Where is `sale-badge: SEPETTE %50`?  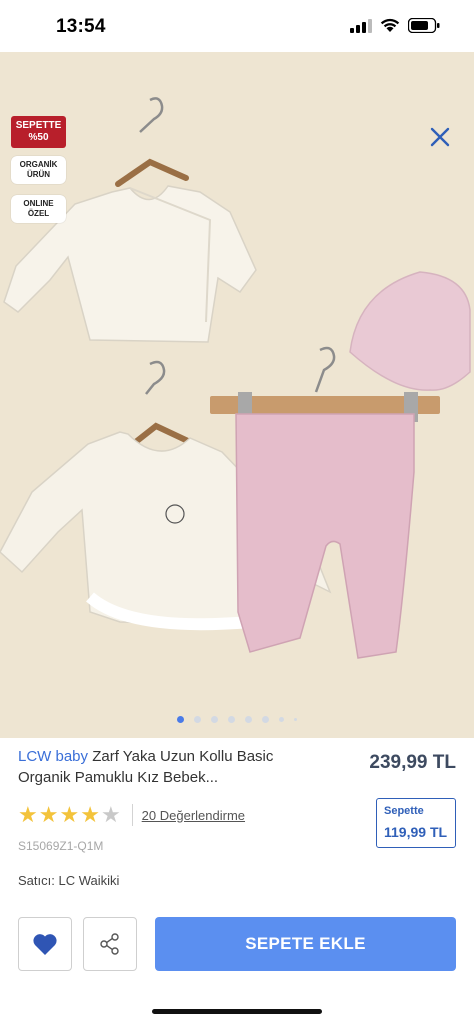
sale-badge: SEPETTE %50 is located at coordinates (38, 132).